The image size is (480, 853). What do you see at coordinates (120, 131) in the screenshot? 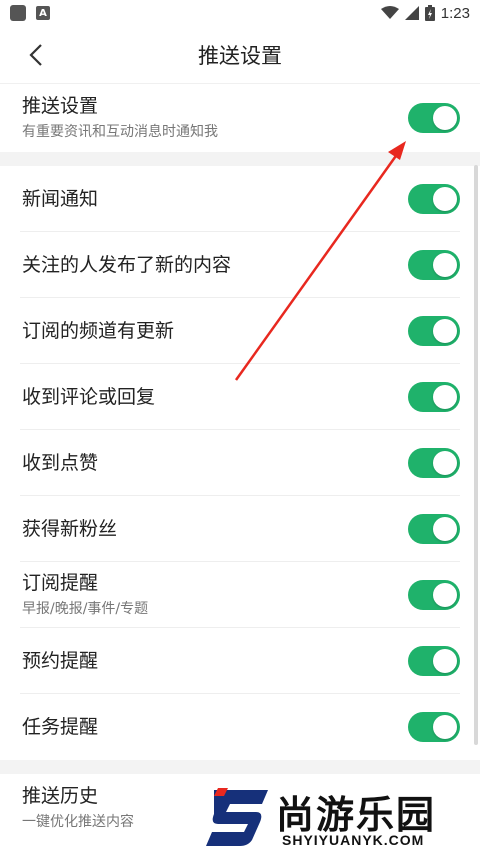
I see `push-master-subtitle: 有重要资讯和互动消息时通知我` at bounding box center [120, 131].